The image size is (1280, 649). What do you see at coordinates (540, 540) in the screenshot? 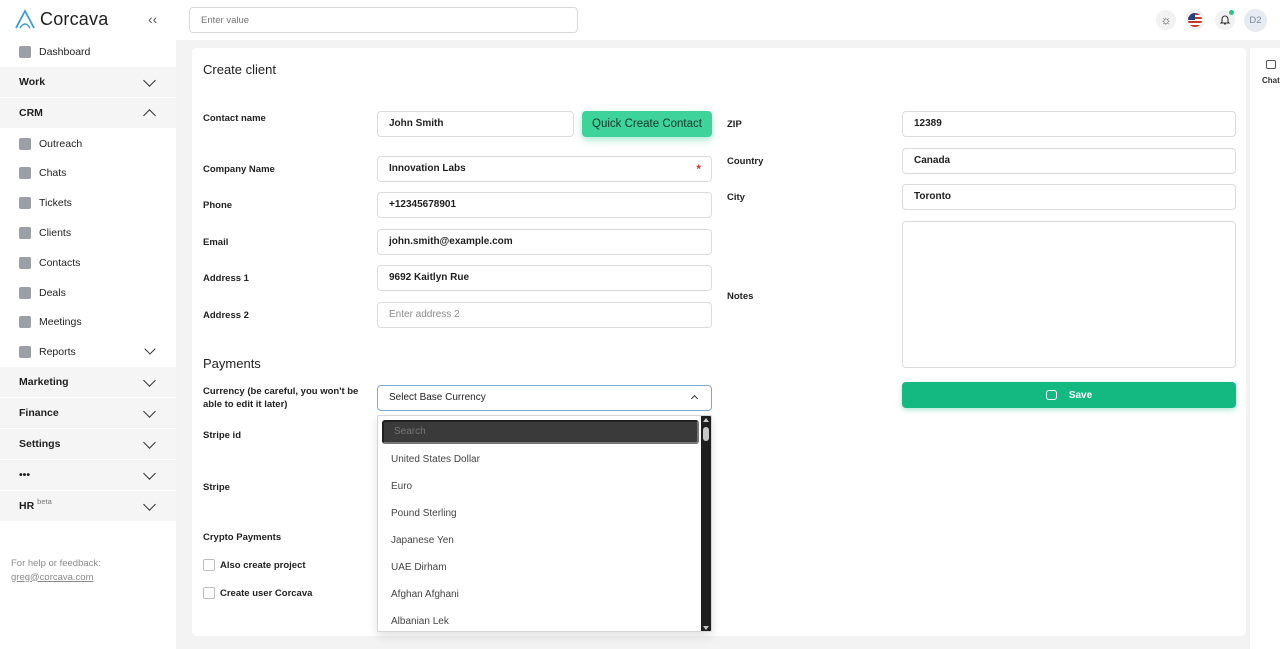
I see `currency-option: Japanese Yen` at bounding box center [540, 540].